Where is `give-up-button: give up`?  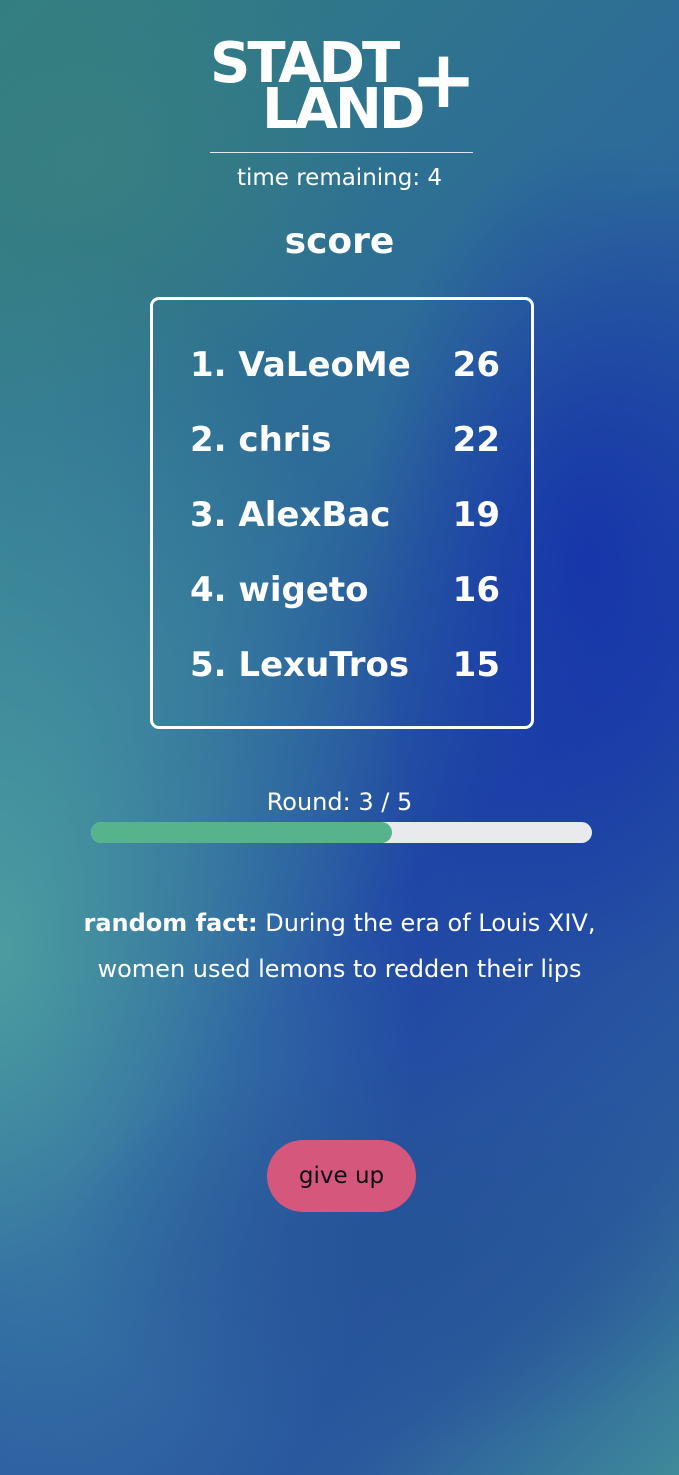 give-up-button: give up is located at coordinates (341, 1176).